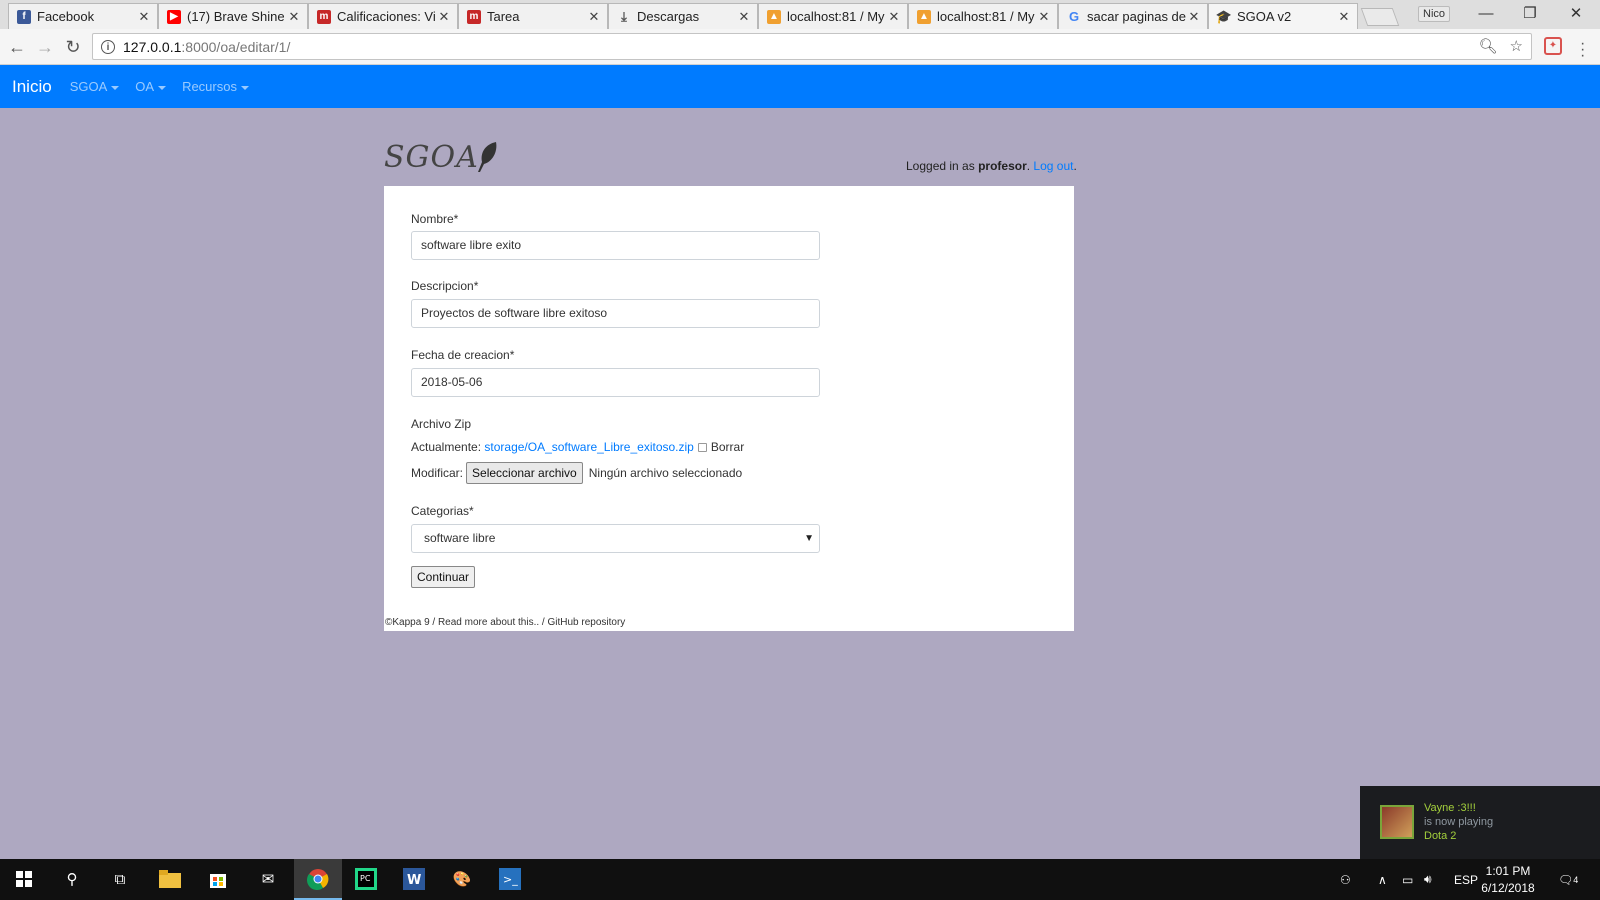  I want to click on tab-tarea: m Tarea ✕, so click(533, 16).